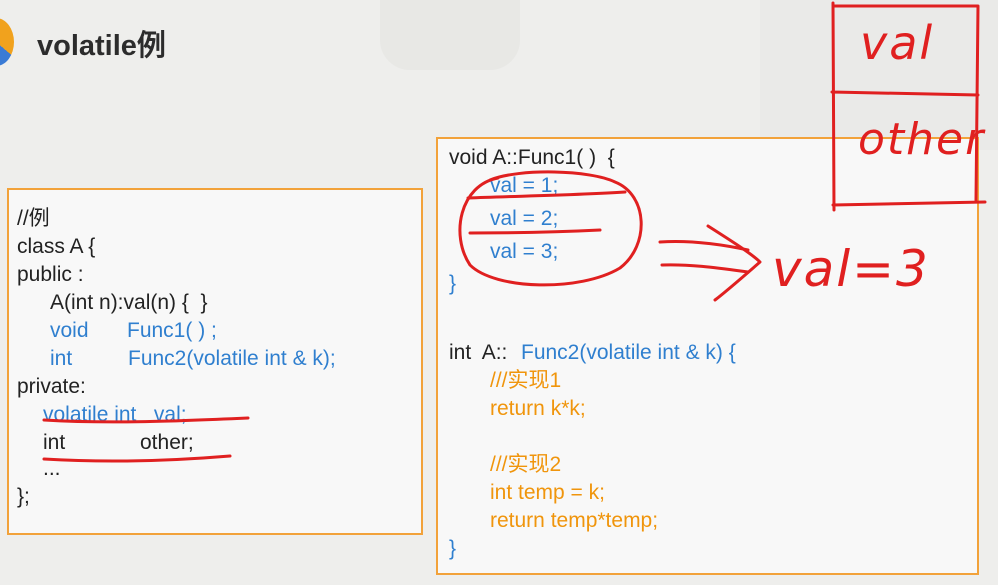 This screenshot has width=998, height=585. I want to click on code-comment: ///实现1, so click(526, 380).